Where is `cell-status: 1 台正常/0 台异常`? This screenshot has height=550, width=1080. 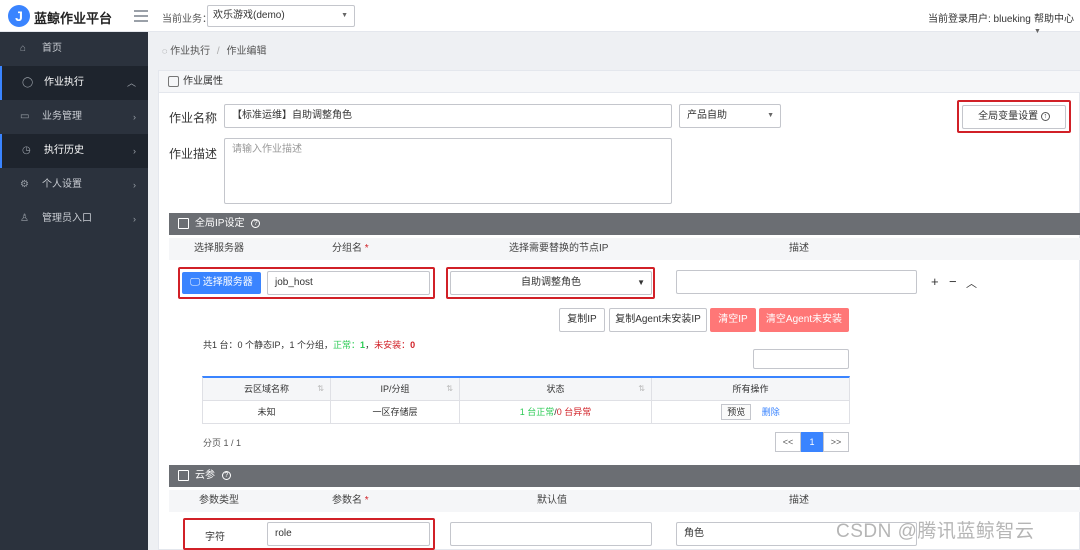 cell-status: 1 台正常/0 台异常 is located at coordinates (556, 412).